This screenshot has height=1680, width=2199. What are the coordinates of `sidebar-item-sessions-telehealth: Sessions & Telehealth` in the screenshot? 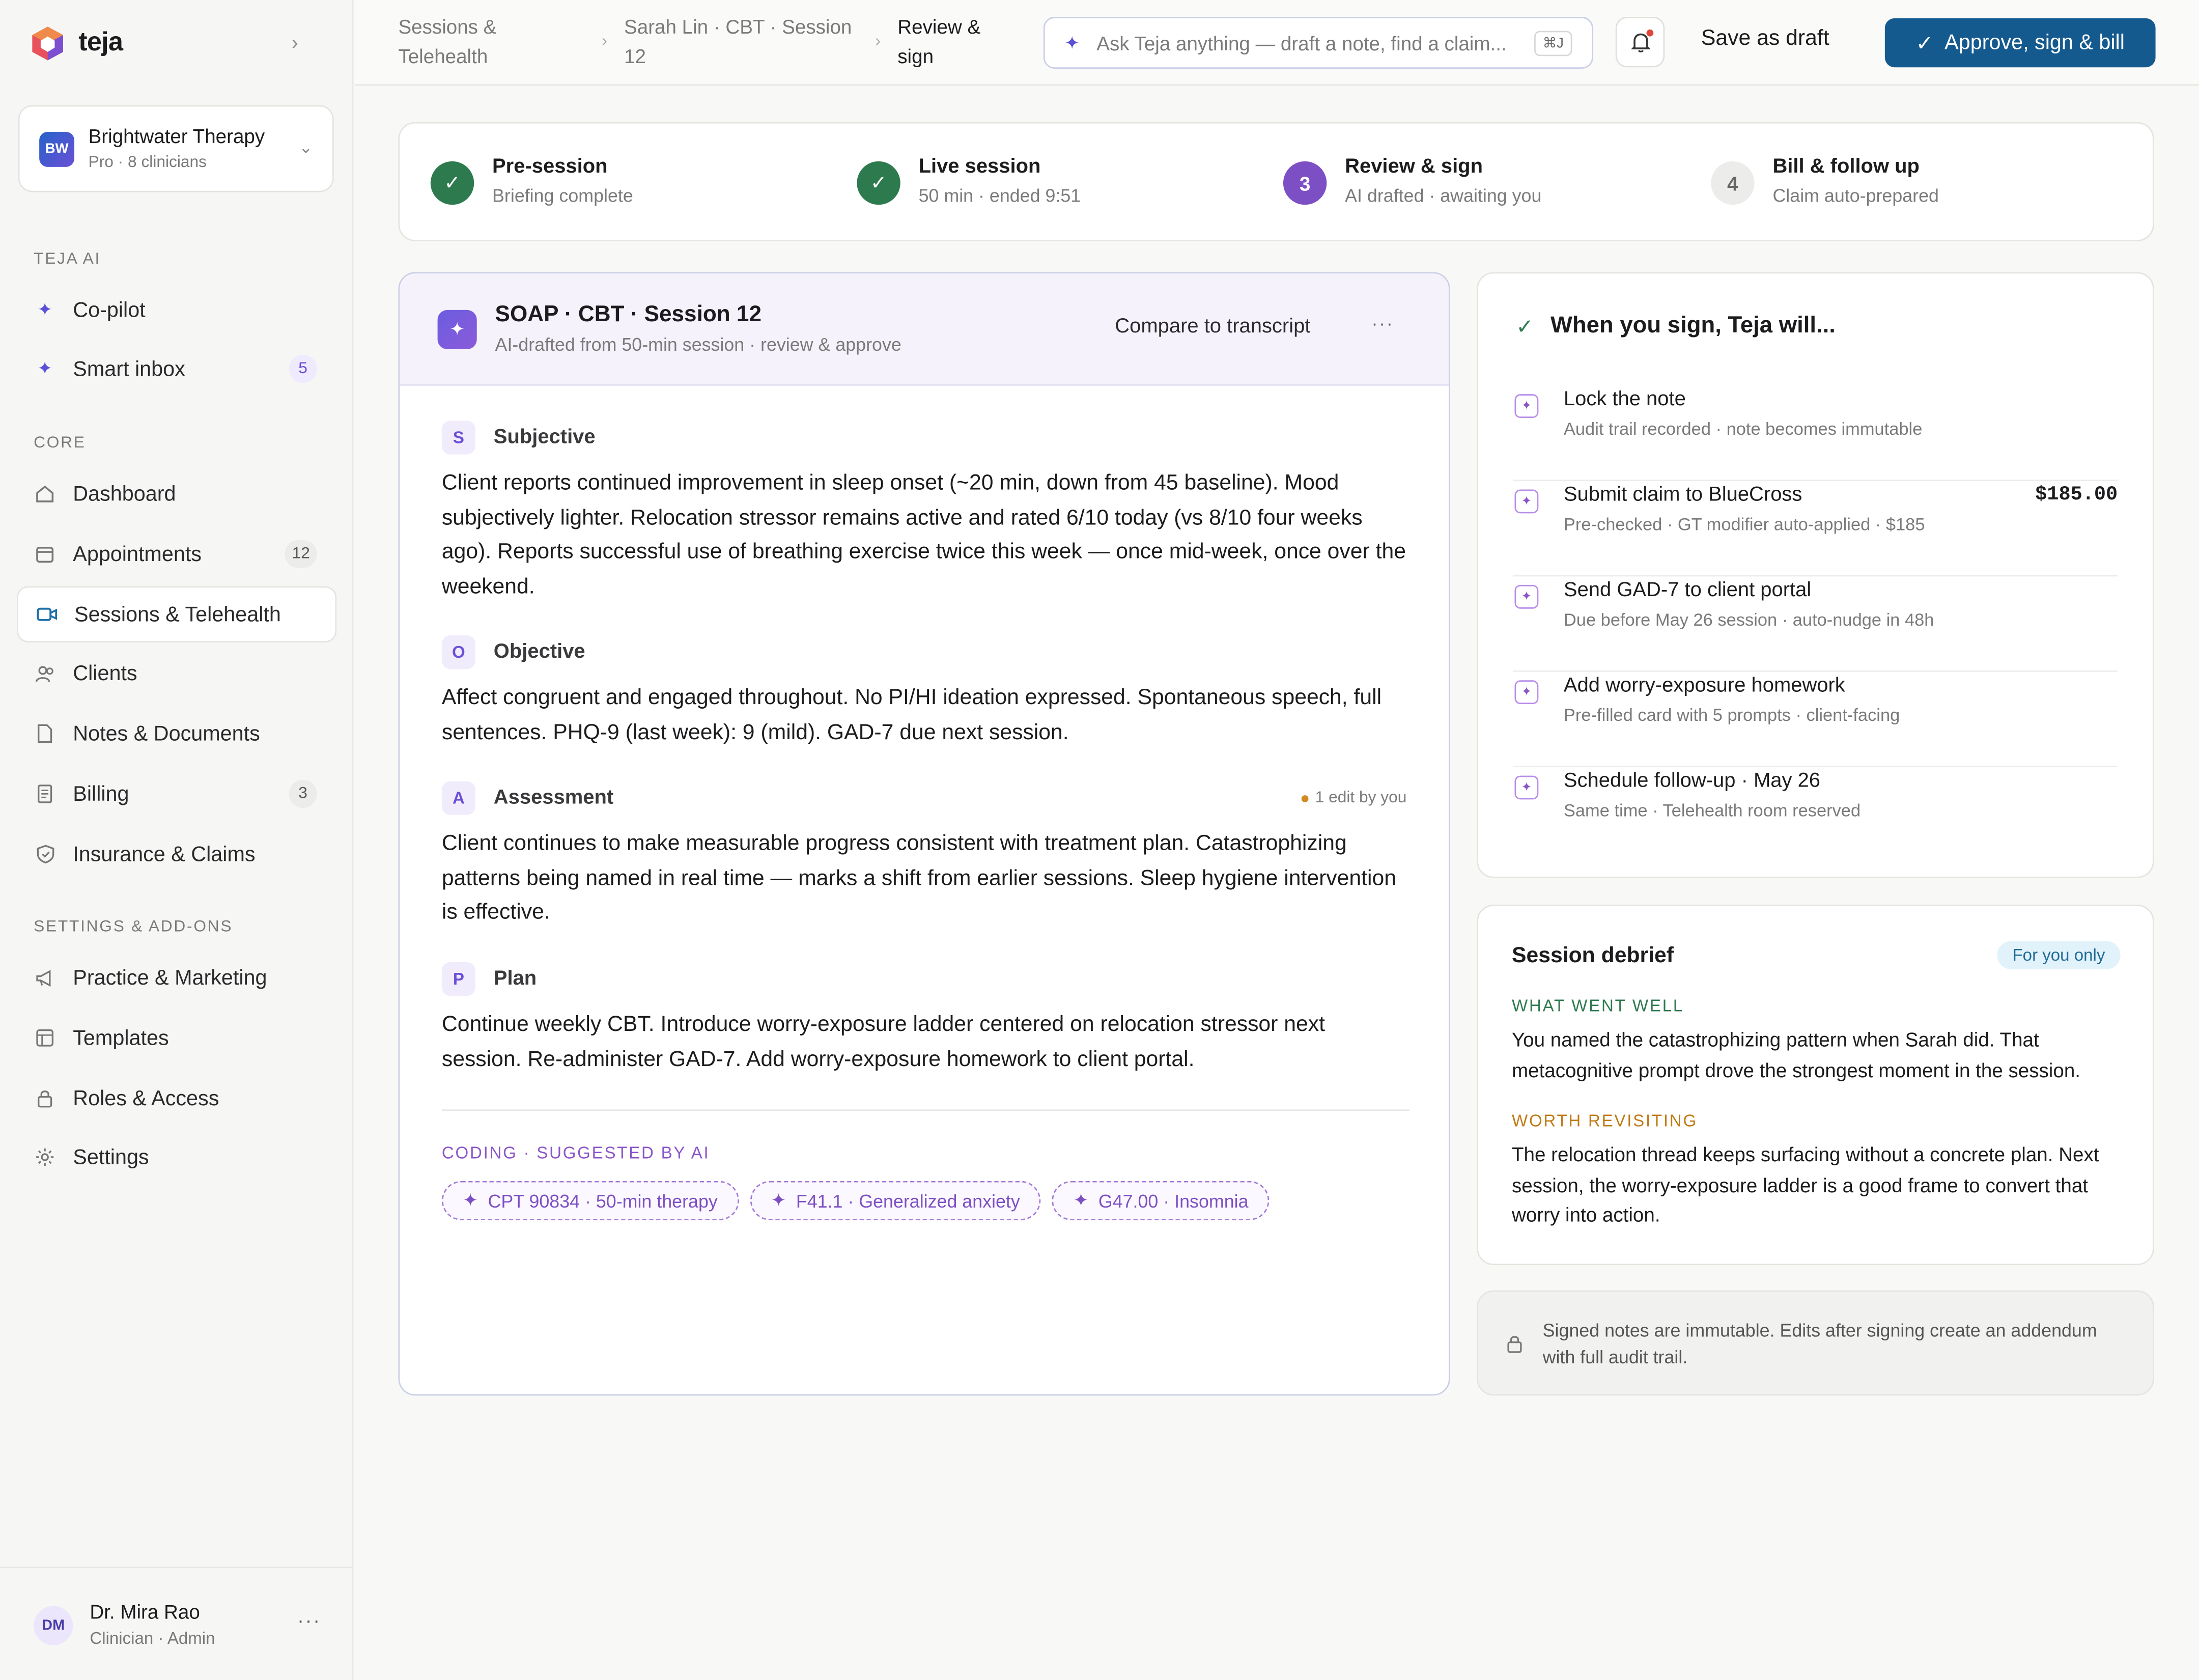 It's located at (177, 614).